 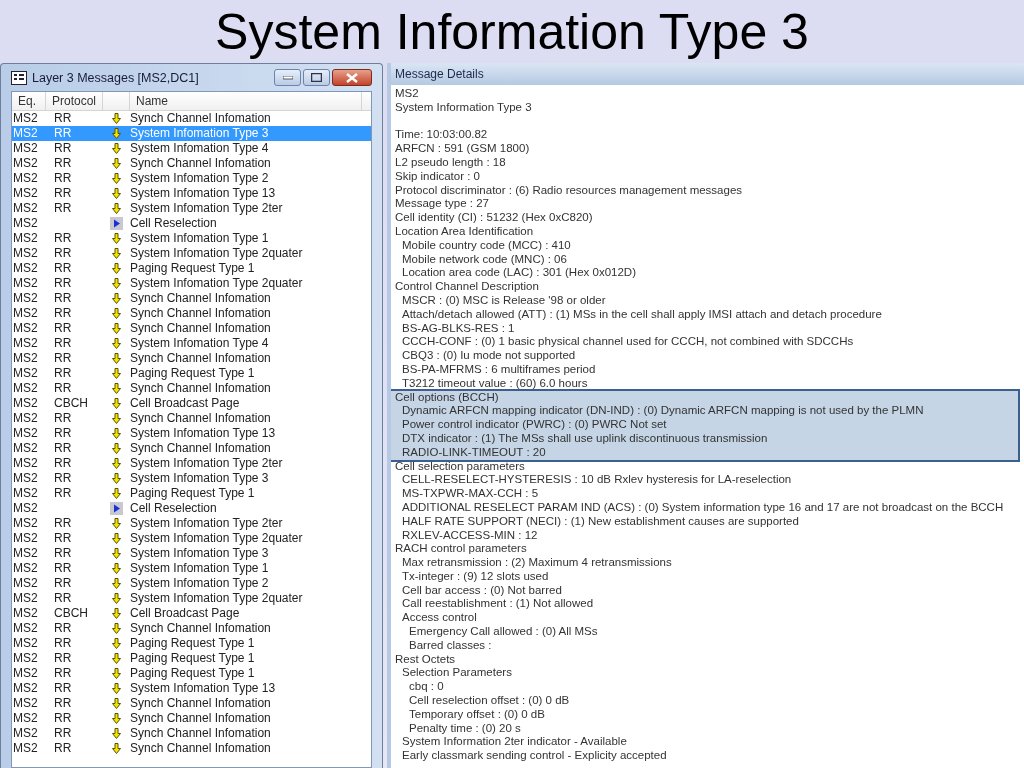 What do you see at coordinates (19, 77) in the screenshot?
I see `window-icon` at bounding box center [19, 77].